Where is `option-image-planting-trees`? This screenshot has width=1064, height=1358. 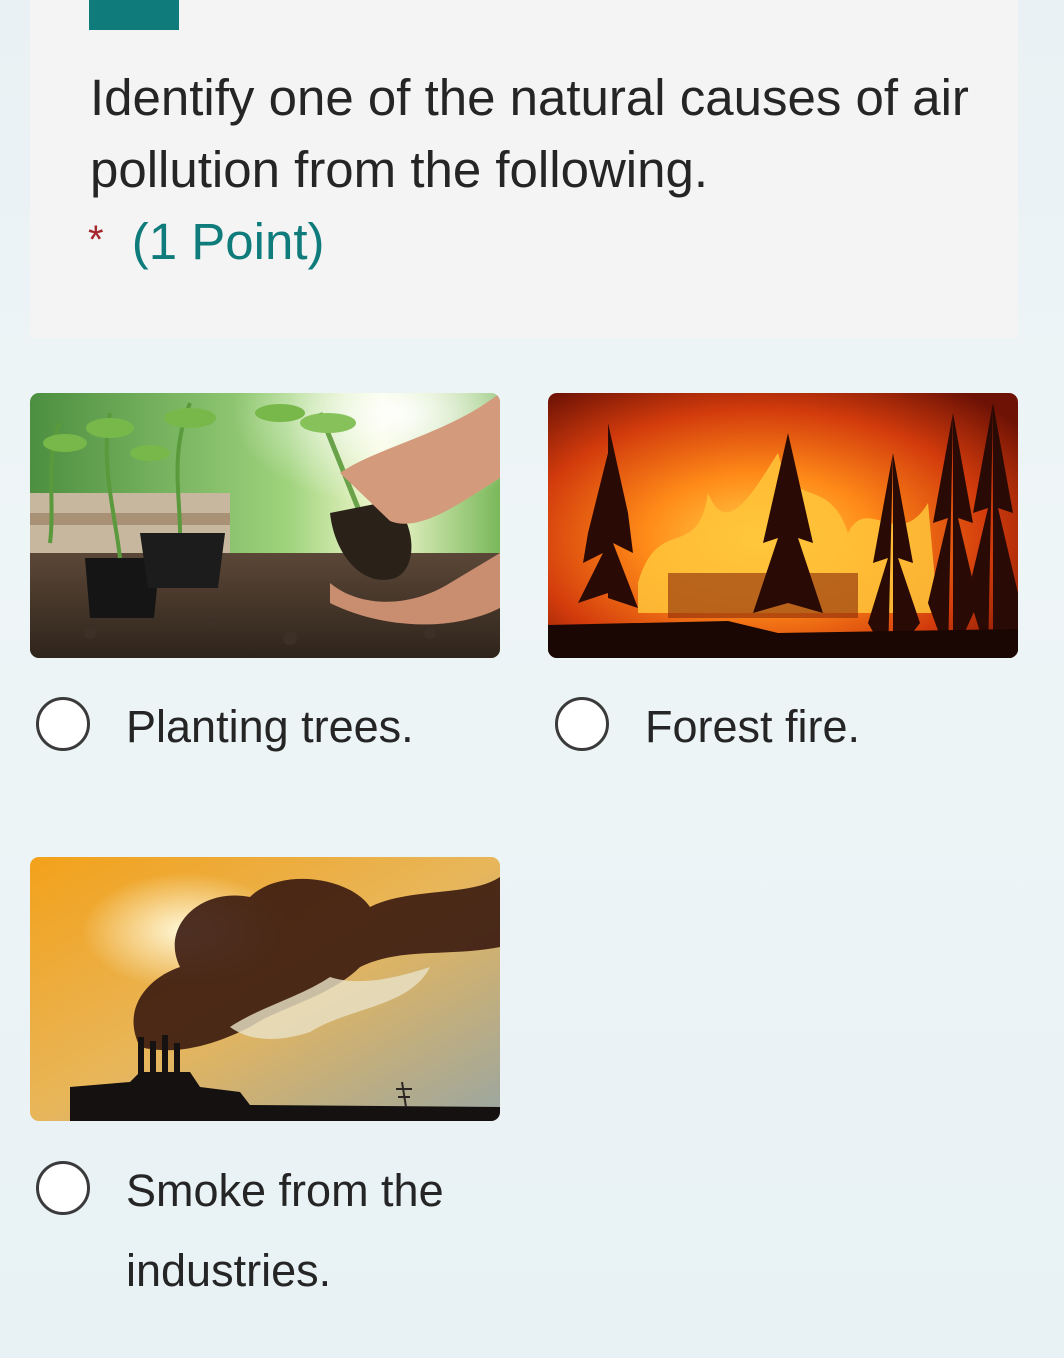
option-image-planting-trees is located at coordinates (265, 525).